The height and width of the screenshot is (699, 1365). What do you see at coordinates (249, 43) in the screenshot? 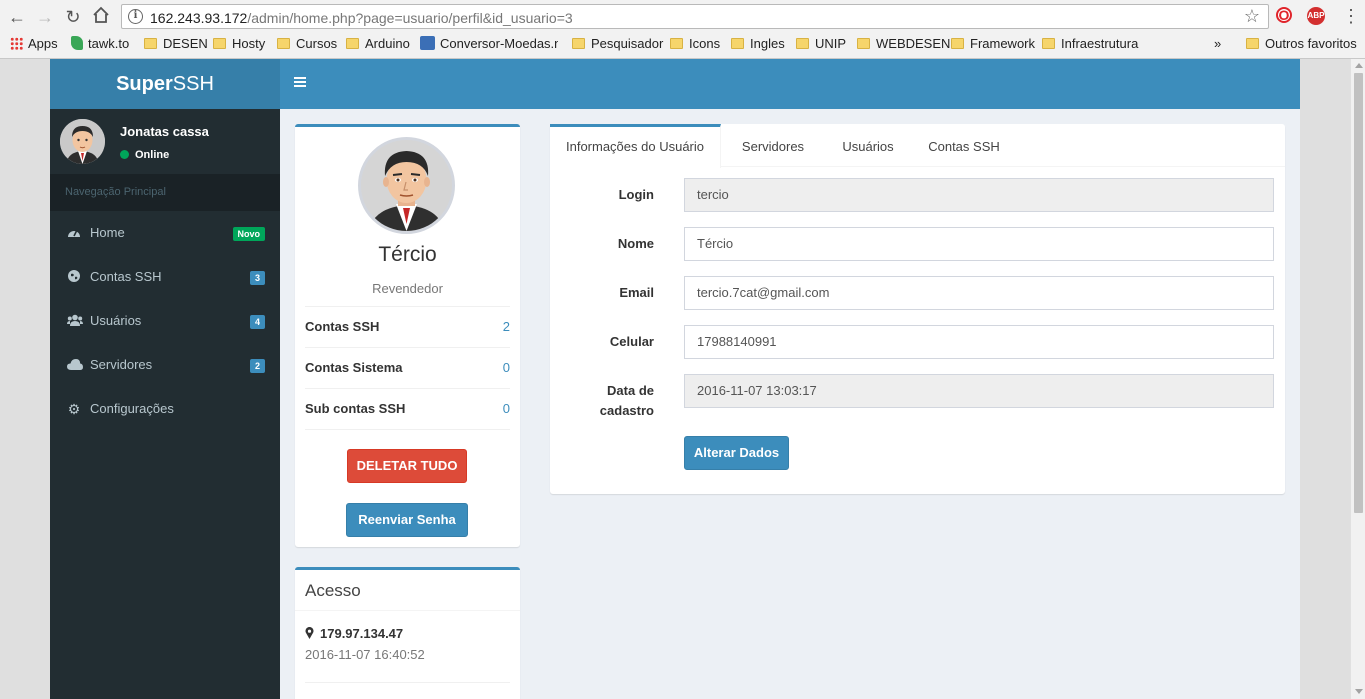
I see `bookmark-label: Hosty` at bounding box center [249, 43].